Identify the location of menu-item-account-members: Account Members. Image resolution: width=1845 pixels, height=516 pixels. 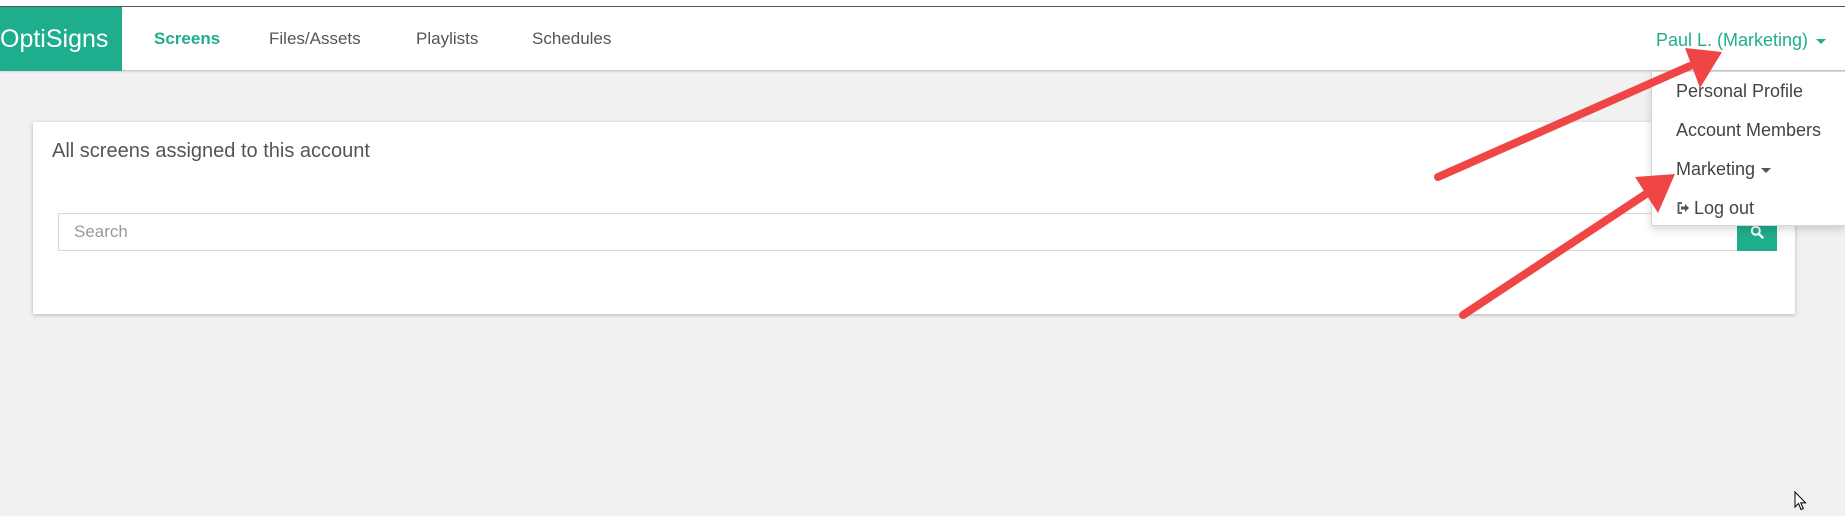
(1748, 130).